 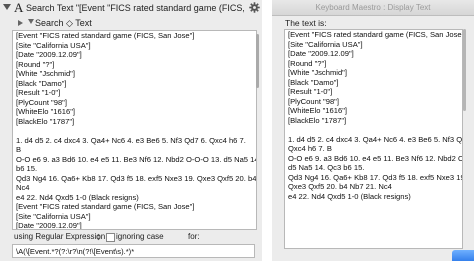 I want to click on text-is-label: The text is:, so click(x=306, y=23).